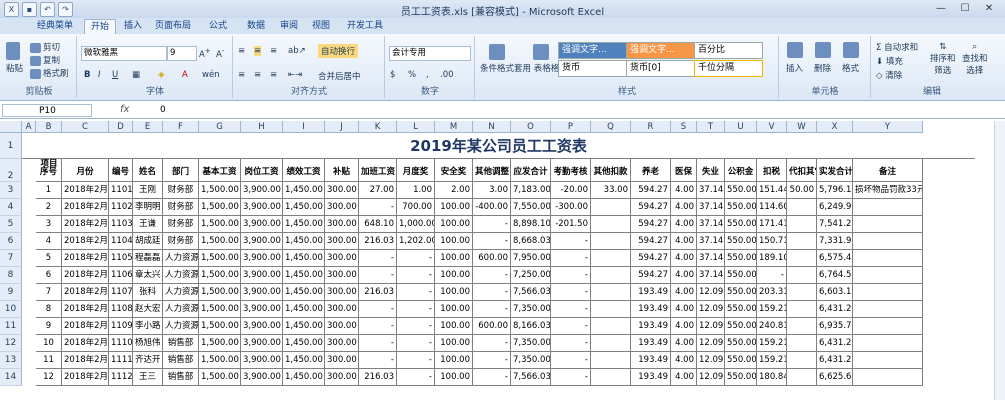 The image size is (1005, 400). Describe the element at coordinates (49, 73) in the screenshot. I see `format-painter-button: 格式刷` at that location.